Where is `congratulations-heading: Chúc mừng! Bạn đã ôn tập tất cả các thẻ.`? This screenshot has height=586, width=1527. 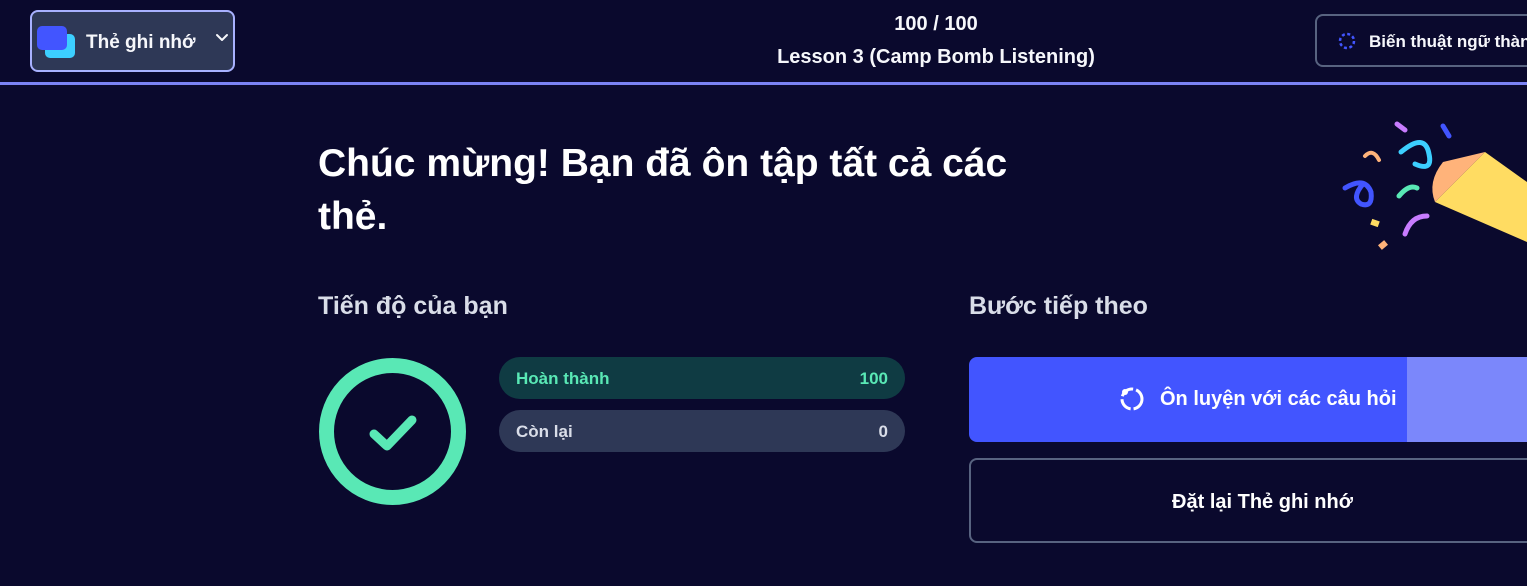
congratulations-heading: Chúc mừng! Bạn đã ôn tập tất cả các thẻ. is located at coordinates (663, 190).